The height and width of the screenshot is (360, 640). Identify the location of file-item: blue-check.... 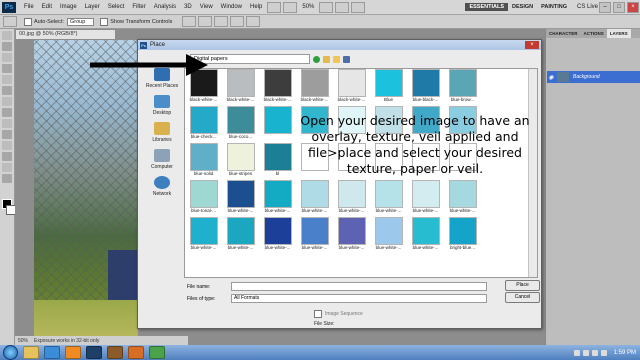
(203, 123).